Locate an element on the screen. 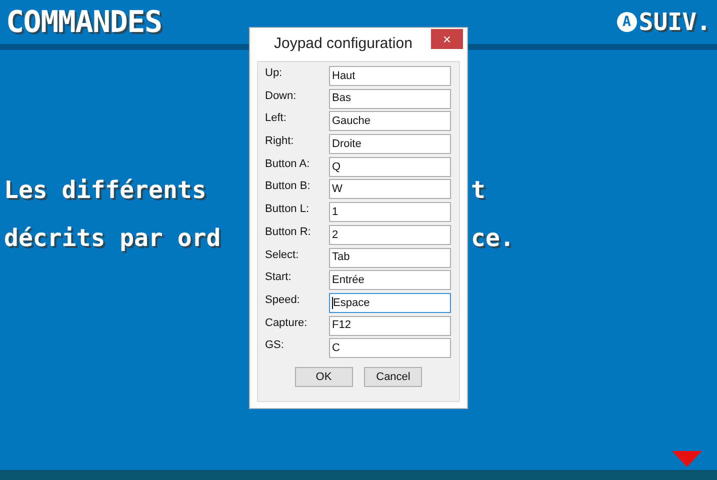 This screenshot has width=717, height=480. field-label: Start: is located at coordinates (278, 277).